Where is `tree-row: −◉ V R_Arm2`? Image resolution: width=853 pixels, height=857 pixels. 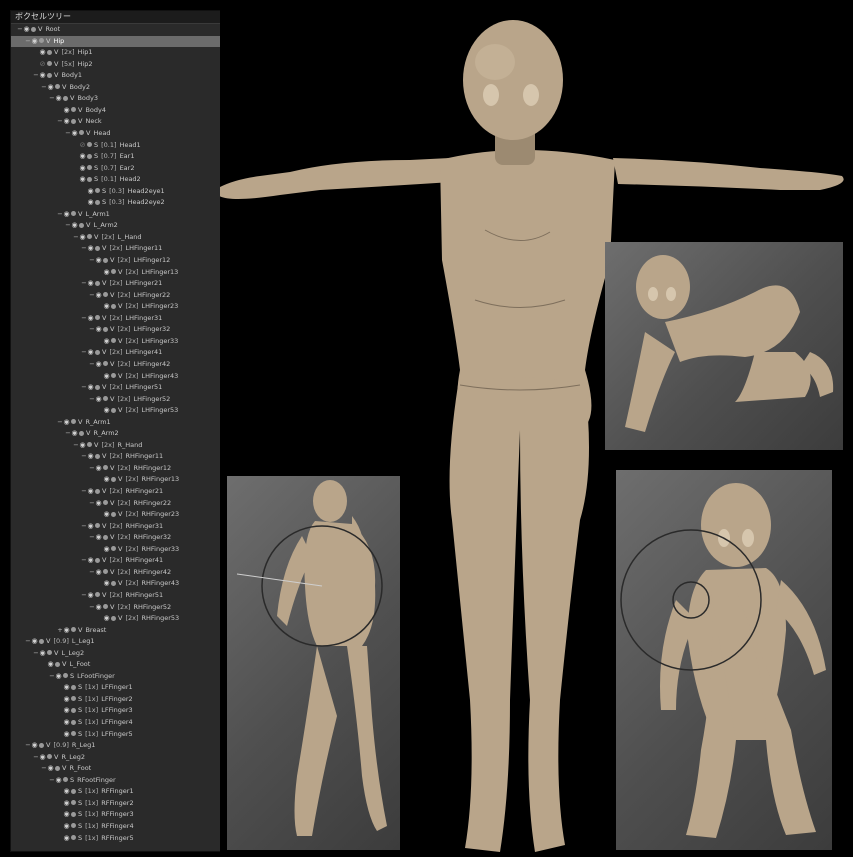 tree-row: −◉ V R_Arm2 is located at coordinates (115, 434).